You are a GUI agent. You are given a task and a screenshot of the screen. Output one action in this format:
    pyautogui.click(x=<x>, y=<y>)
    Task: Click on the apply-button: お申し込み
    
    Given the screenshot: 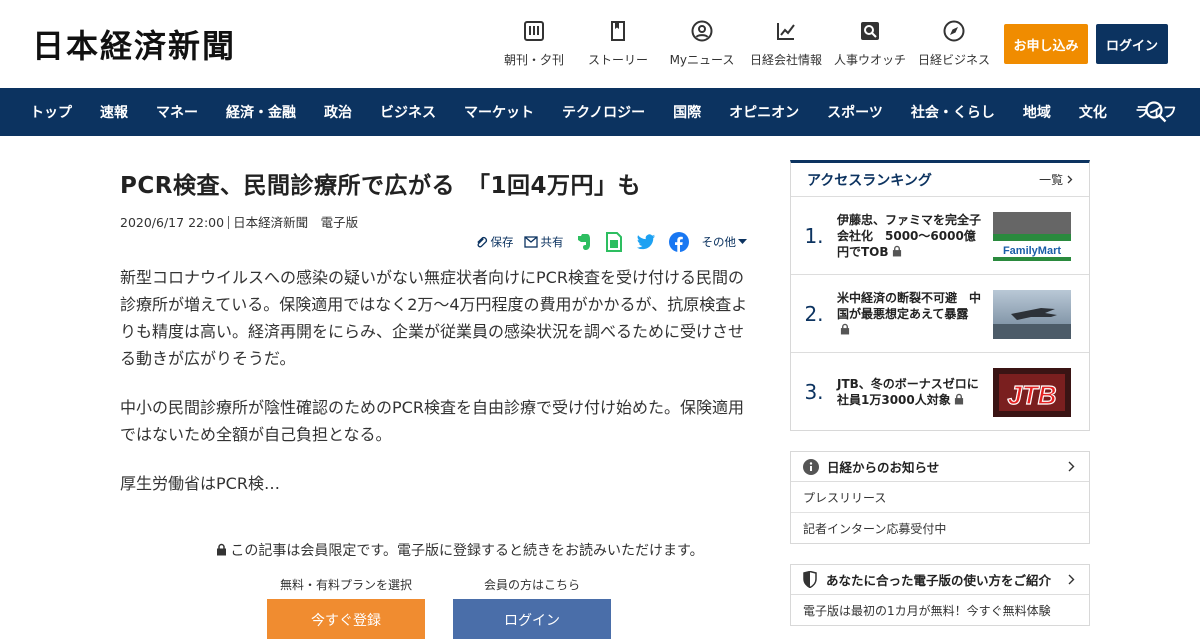 What is the action you would take?
    pyautogui.click(x=1046, y=44)
    